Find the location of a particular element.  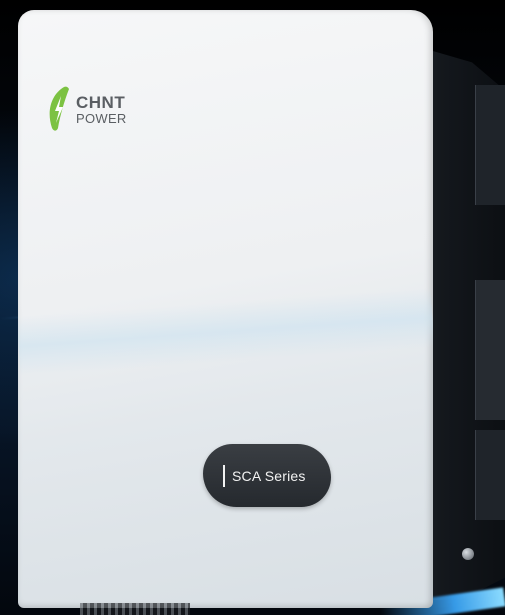

brand-logo: CHNT POWER is located at coordinates (87, 109).